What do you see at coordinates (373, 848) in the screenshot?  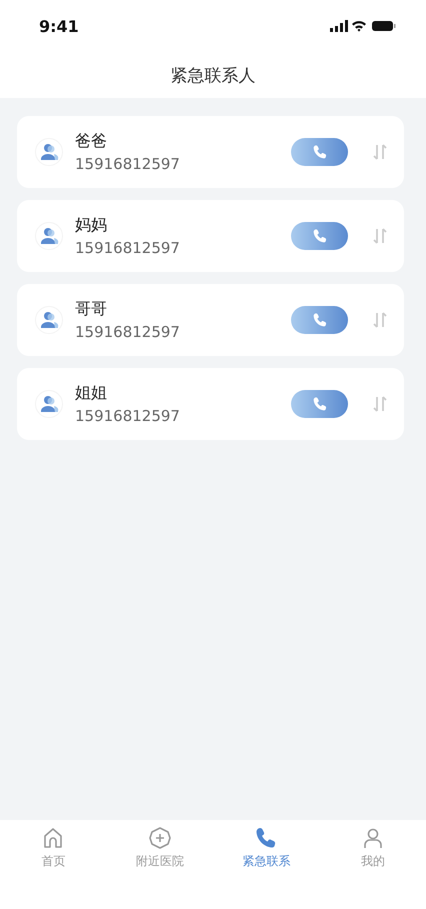 I see `tab-item: 我的` at bounding box center [373, 848].